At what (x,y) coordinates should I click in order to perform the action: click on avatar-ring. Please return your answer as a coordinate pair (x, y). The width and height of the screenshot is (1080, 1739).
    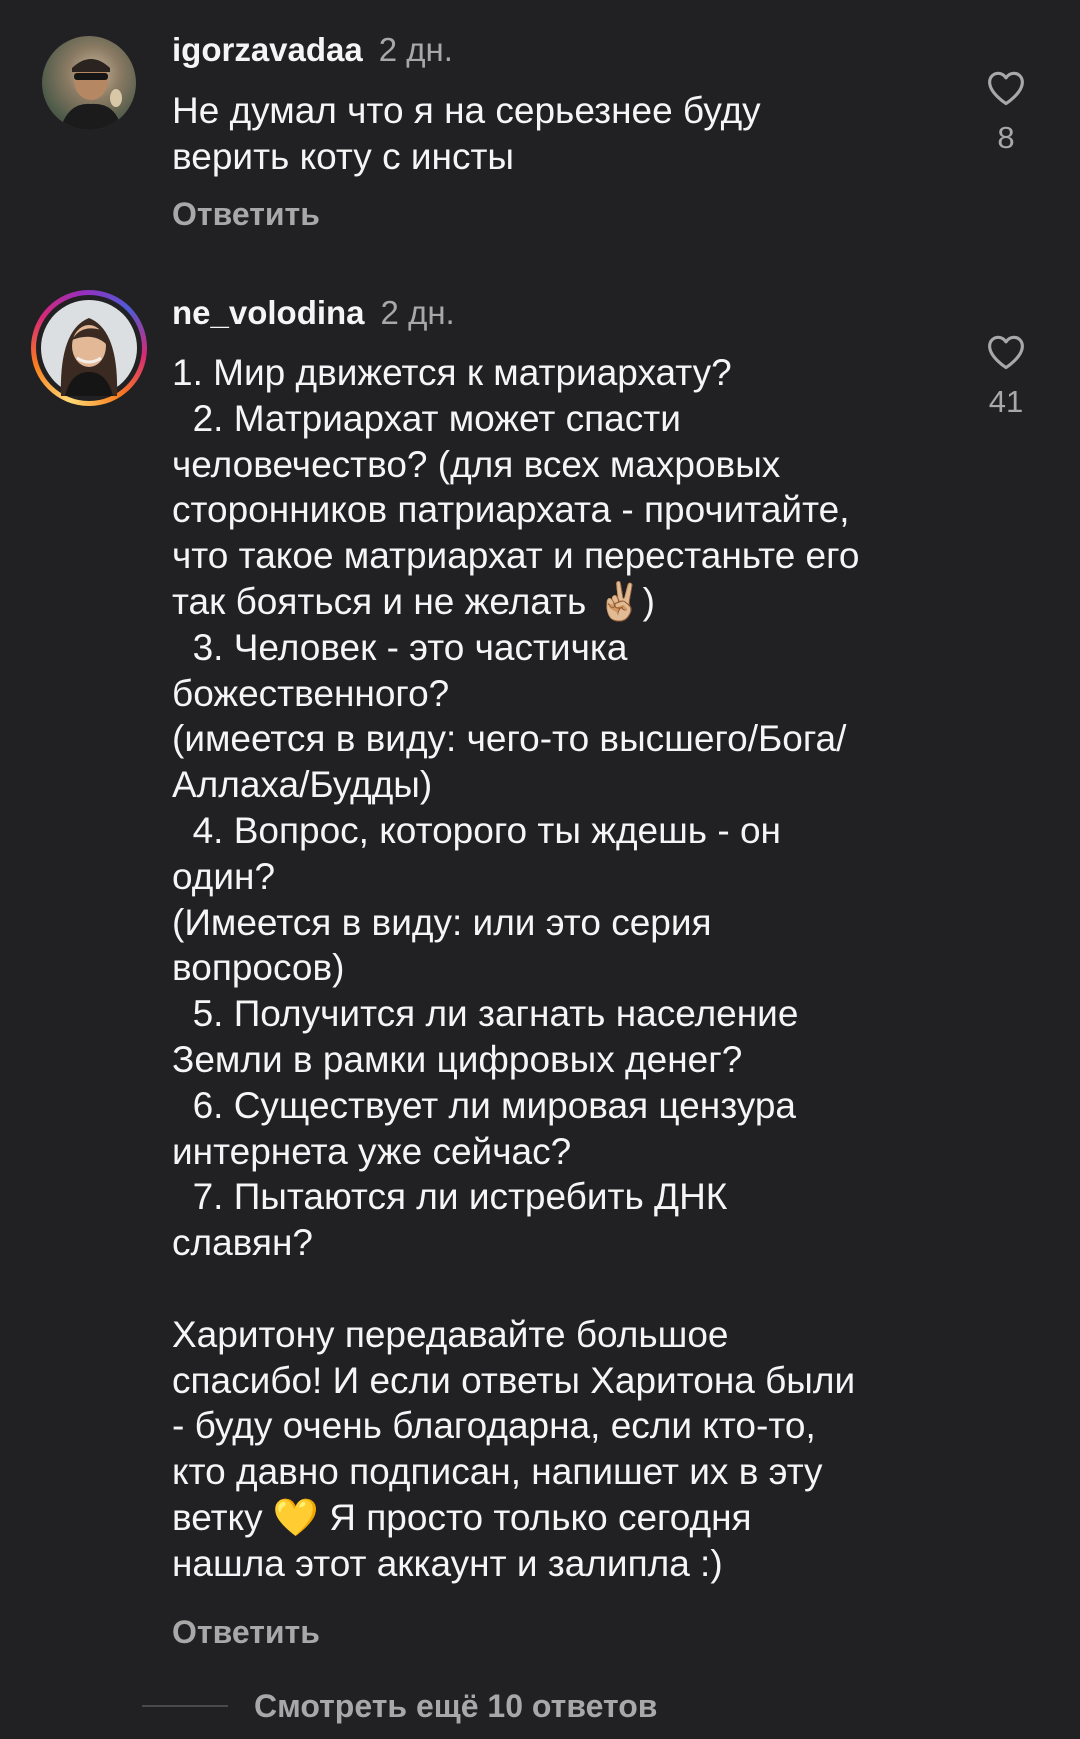
    Looking at the image, I should click on (89, 348).